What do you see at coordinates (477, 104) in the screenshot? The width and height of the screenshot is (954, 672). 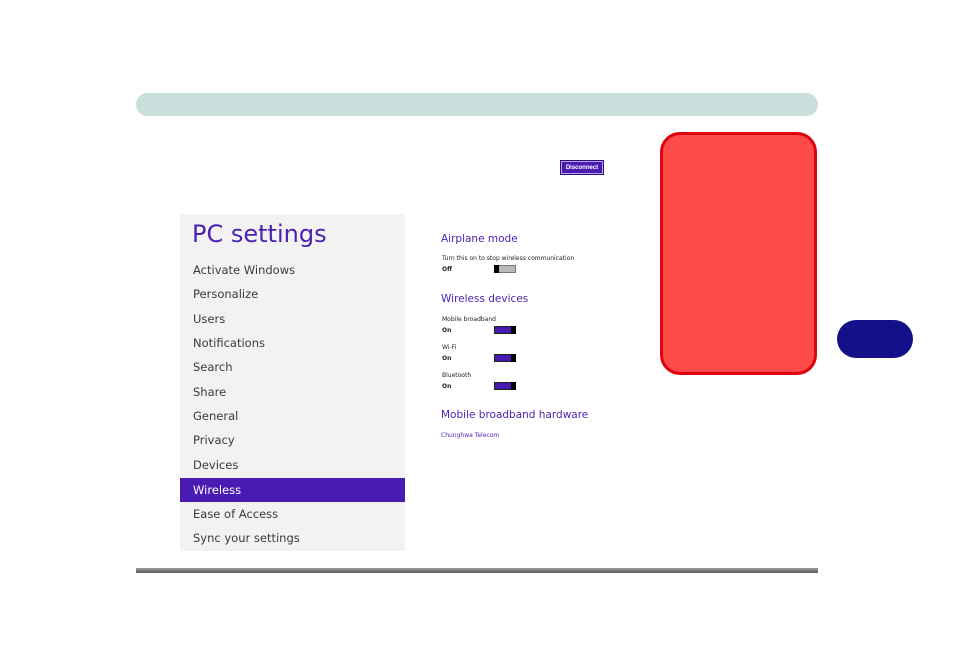 I see `header-bar` at bounding box center [477, 104].